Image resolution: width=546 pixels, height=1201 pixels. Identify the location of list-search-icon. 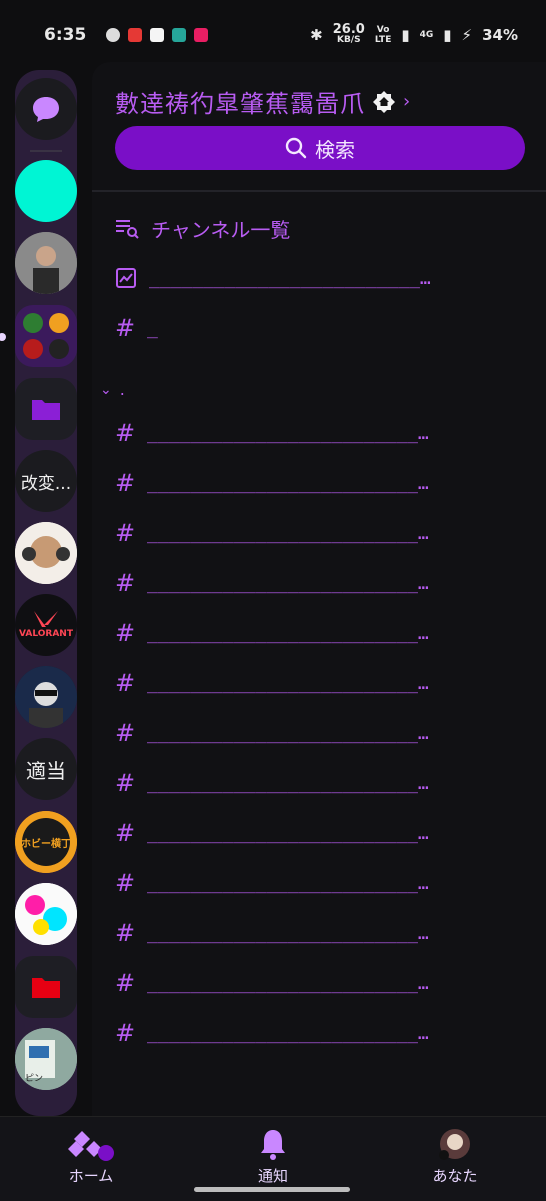
(127, 229).